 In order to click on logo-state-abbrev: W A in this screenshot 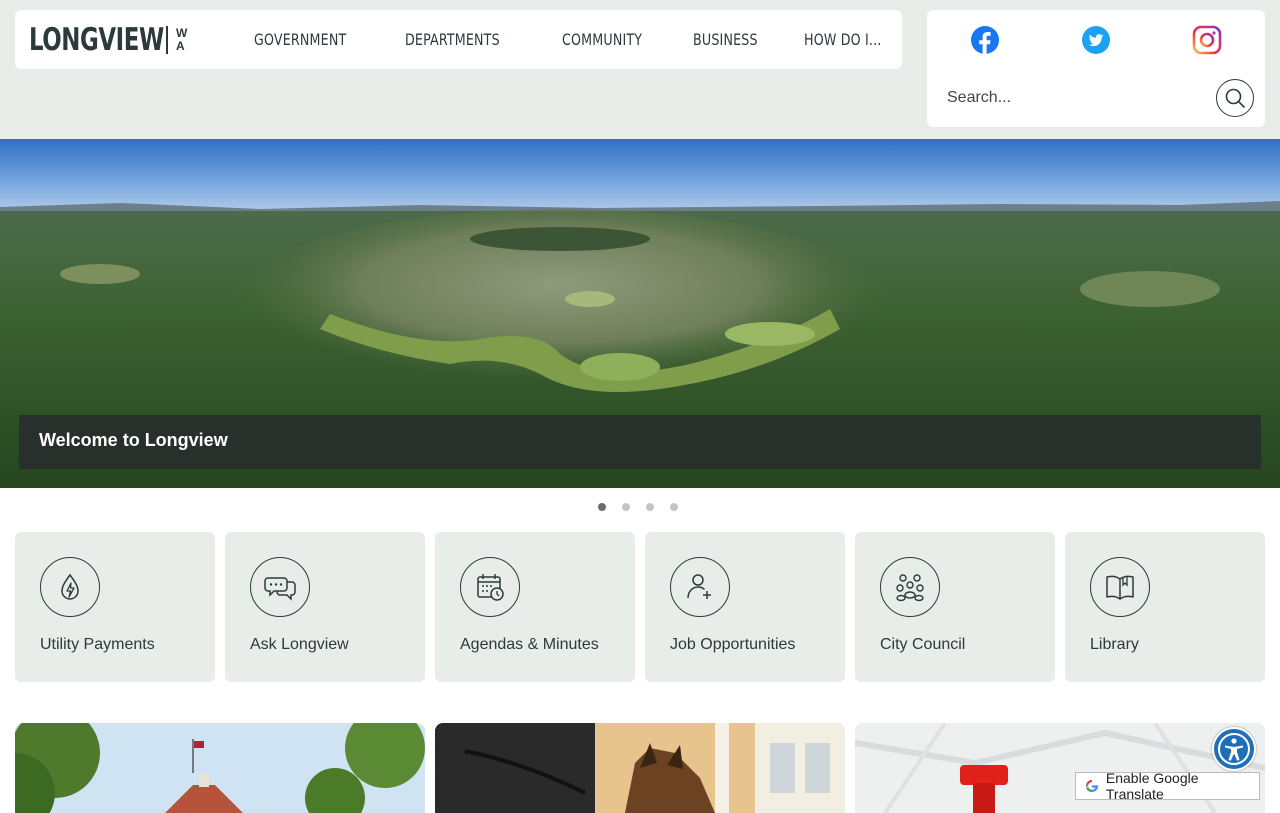, I will do `click(182, 39)`.